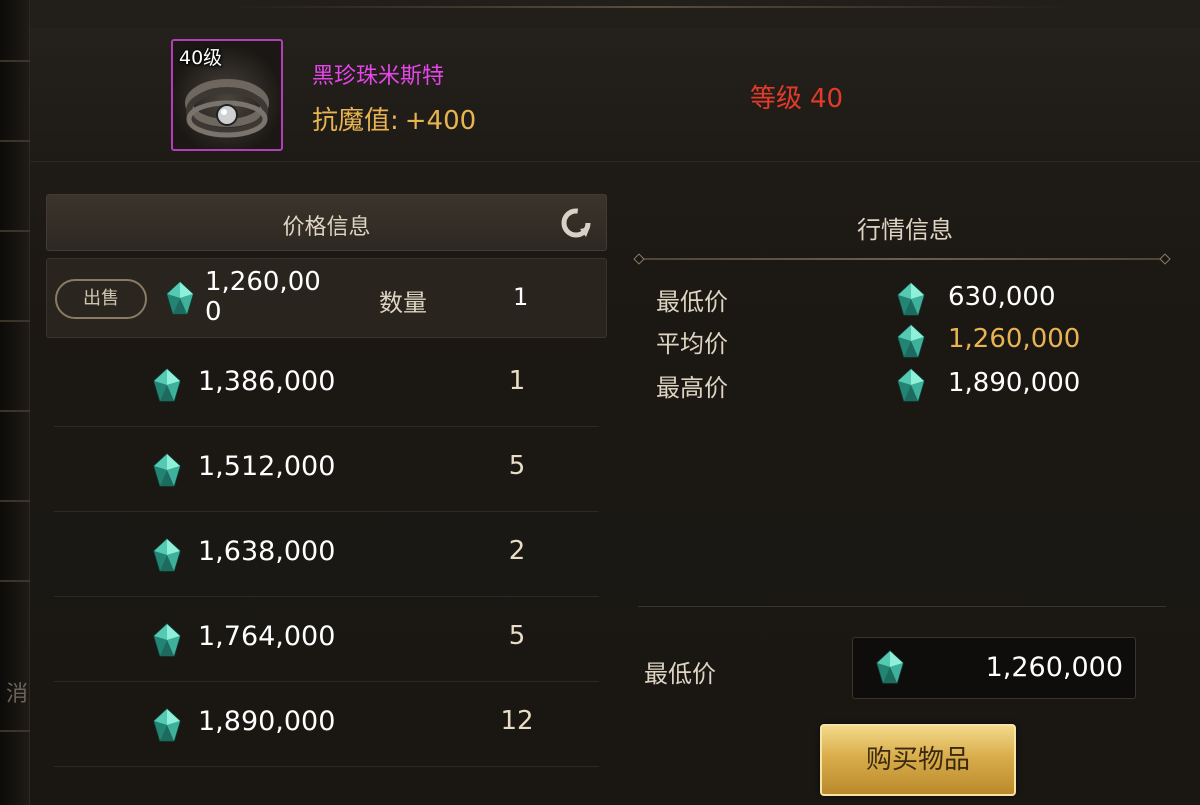 The width and height of the screenshot is (1200, 805). I want to click on listing-row: 1,638,000 2, so click(326, 554).